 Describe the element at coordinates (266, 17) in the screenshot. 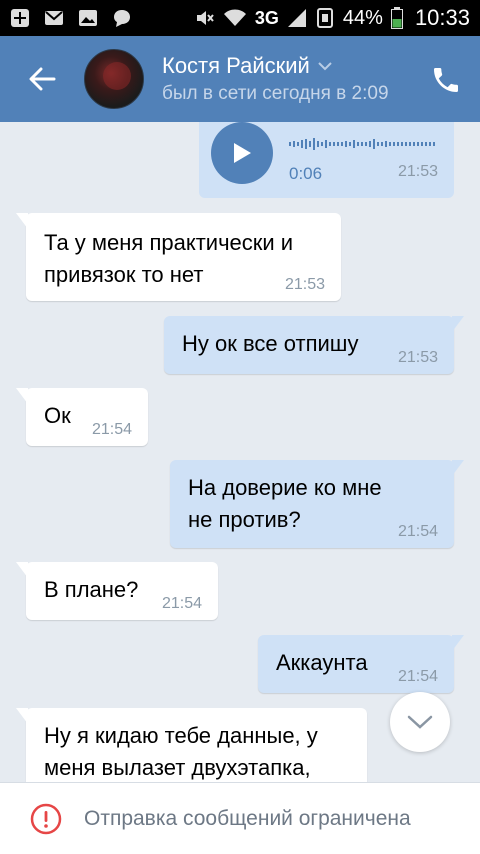

I see `network-type: 3G` at that location.